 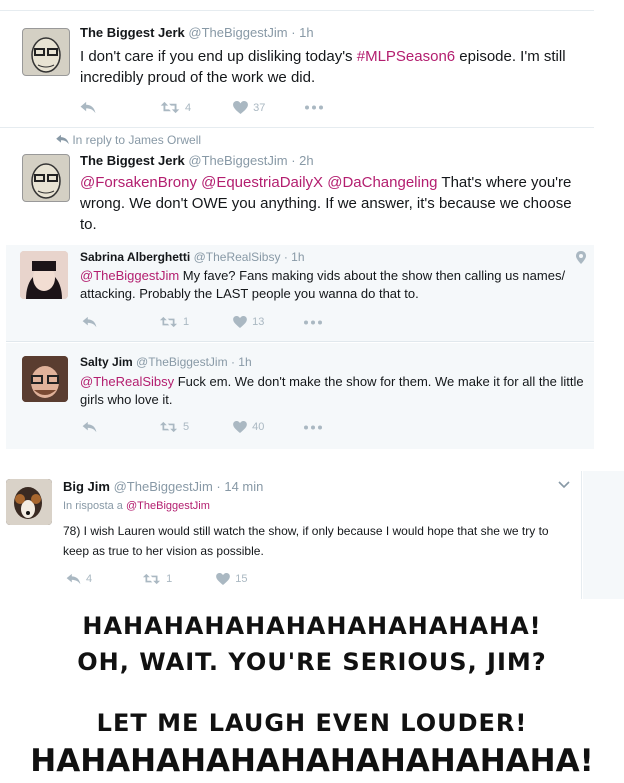 What do you see at coordinates (312, 761) in the screenshot?
I see `caption-line-4: HAHAHAHAHAHAHAHAHAHAHA!` at bounding box center [312, 761].